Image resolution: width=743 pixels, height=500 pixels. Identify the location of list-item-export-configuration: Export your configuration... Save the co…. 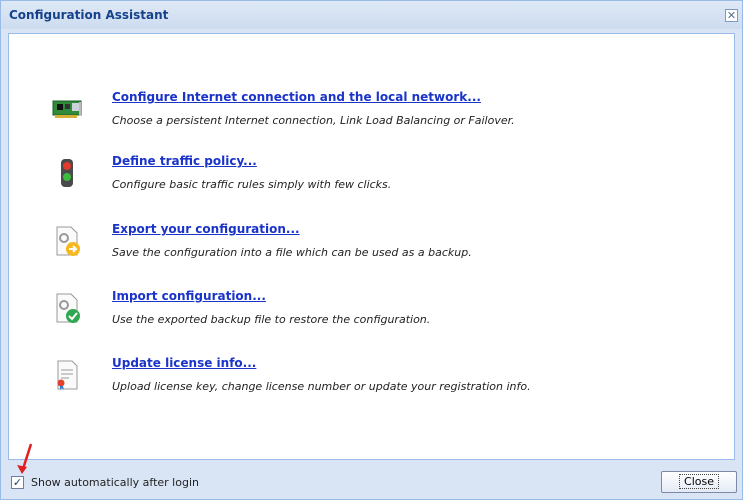
(369, 247).